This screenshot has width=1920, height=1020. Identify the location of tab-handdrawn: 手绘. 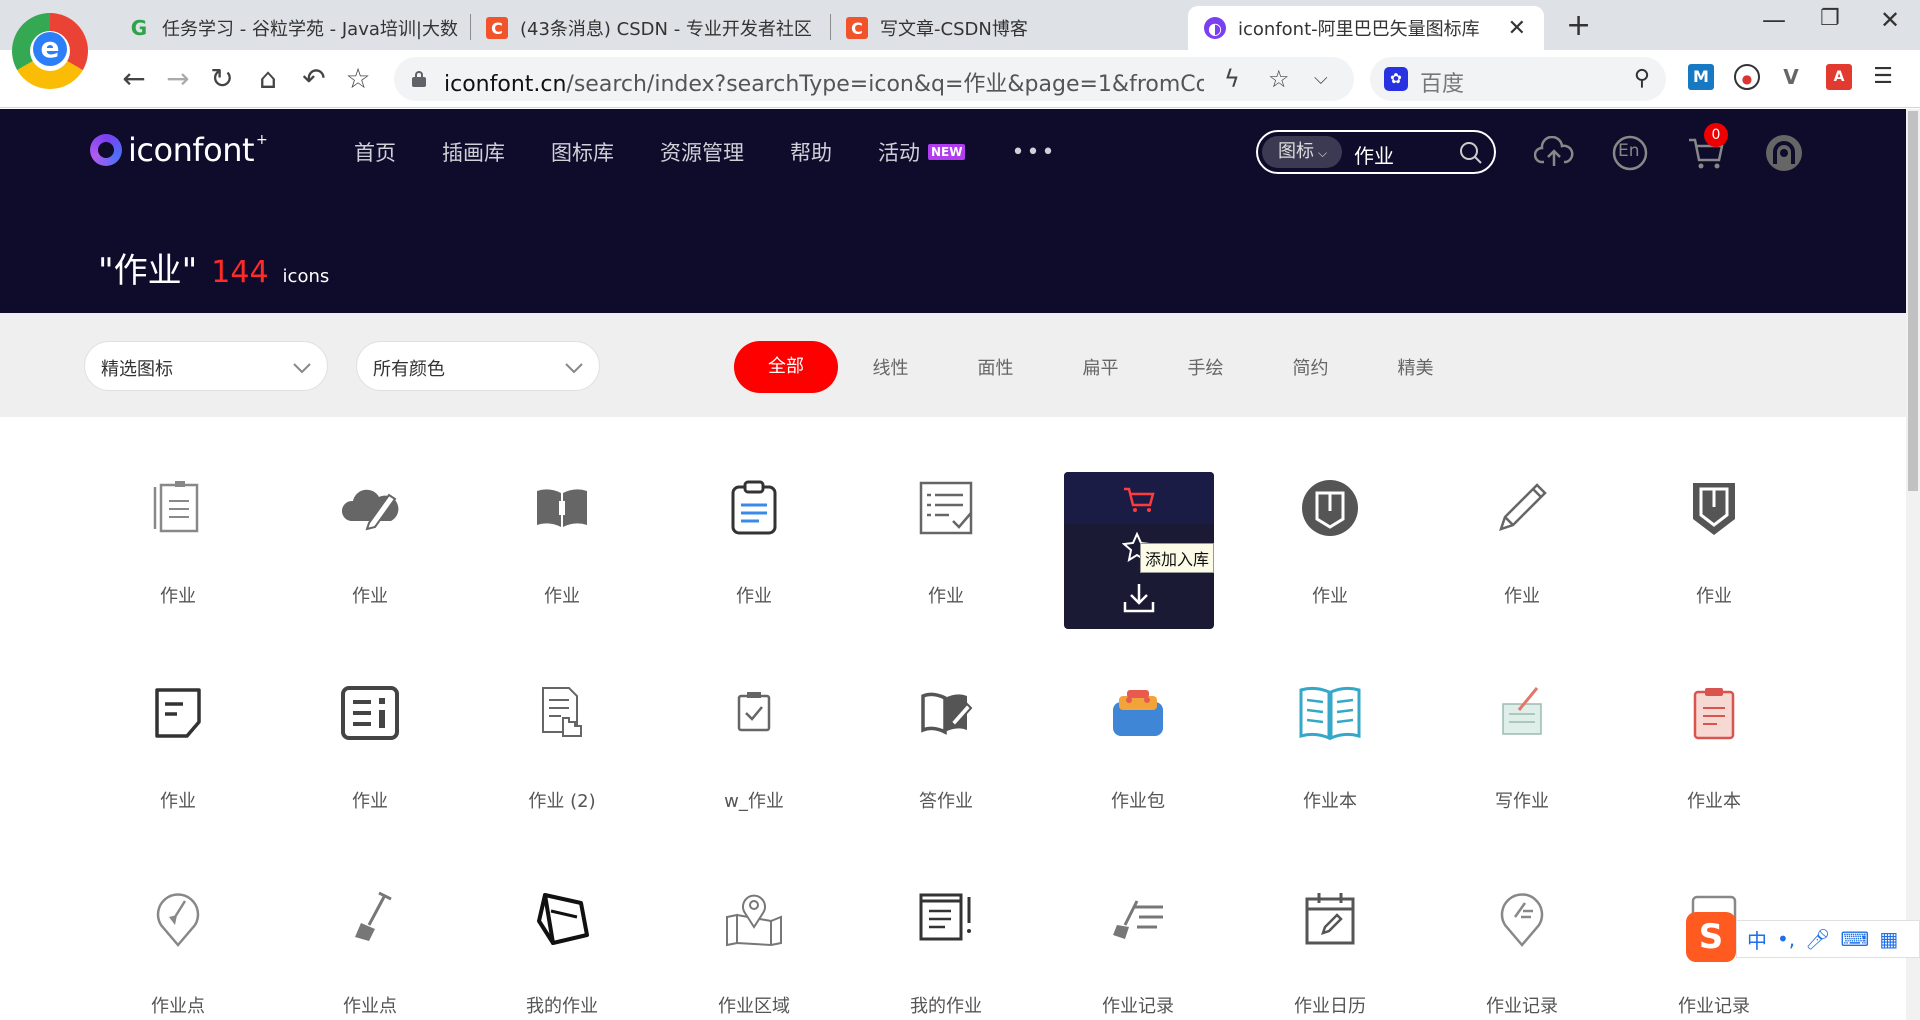
(1205, 367).